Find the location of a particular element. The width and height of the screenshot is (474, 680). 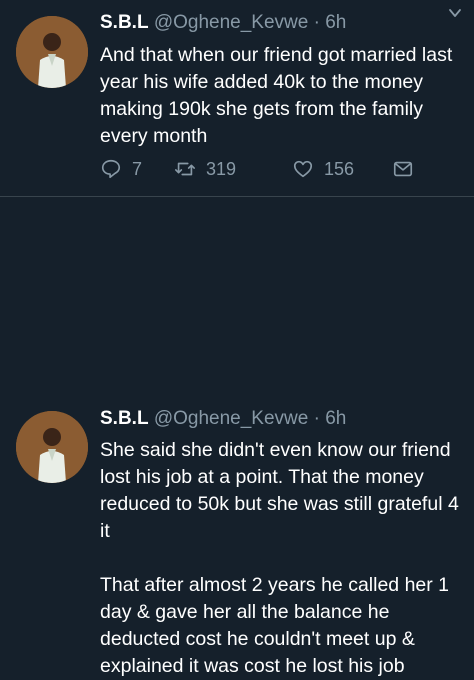

speech-bubble-icon is located at coordinates (111, 169).